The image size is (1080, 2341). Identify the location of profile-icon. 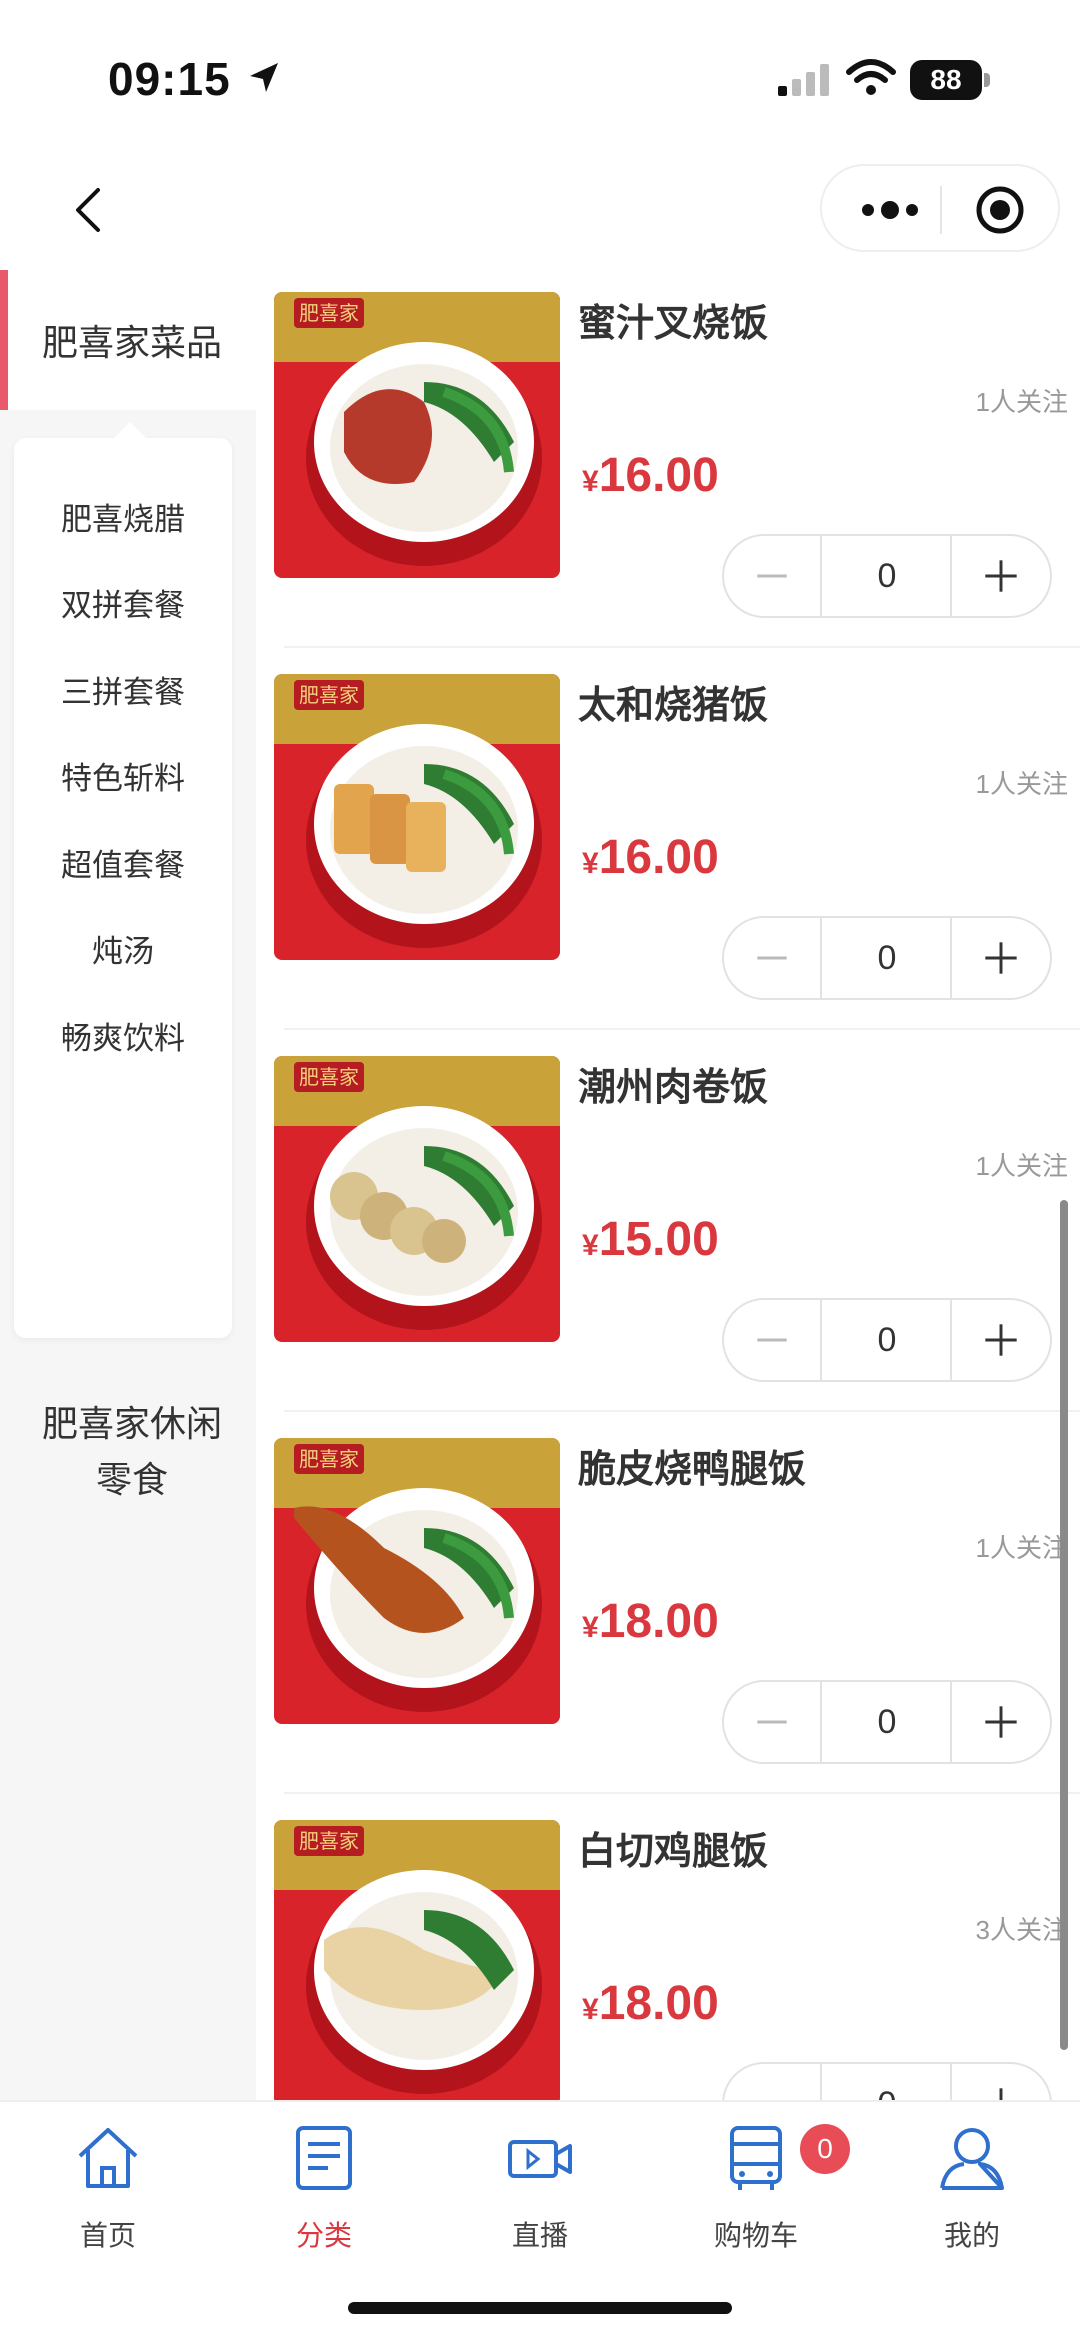
(972, 2159).